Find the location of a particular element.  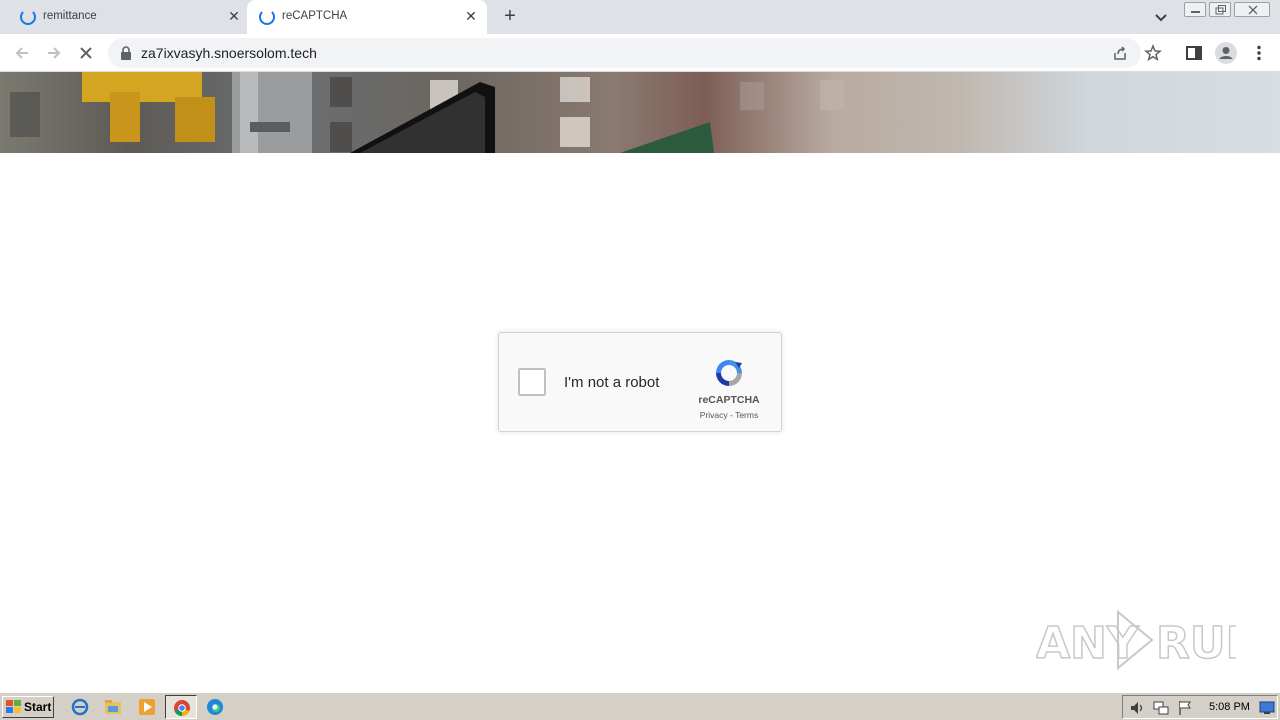

recaptcha-brand: reCAPTCHA is located at coordinates (729, 400).